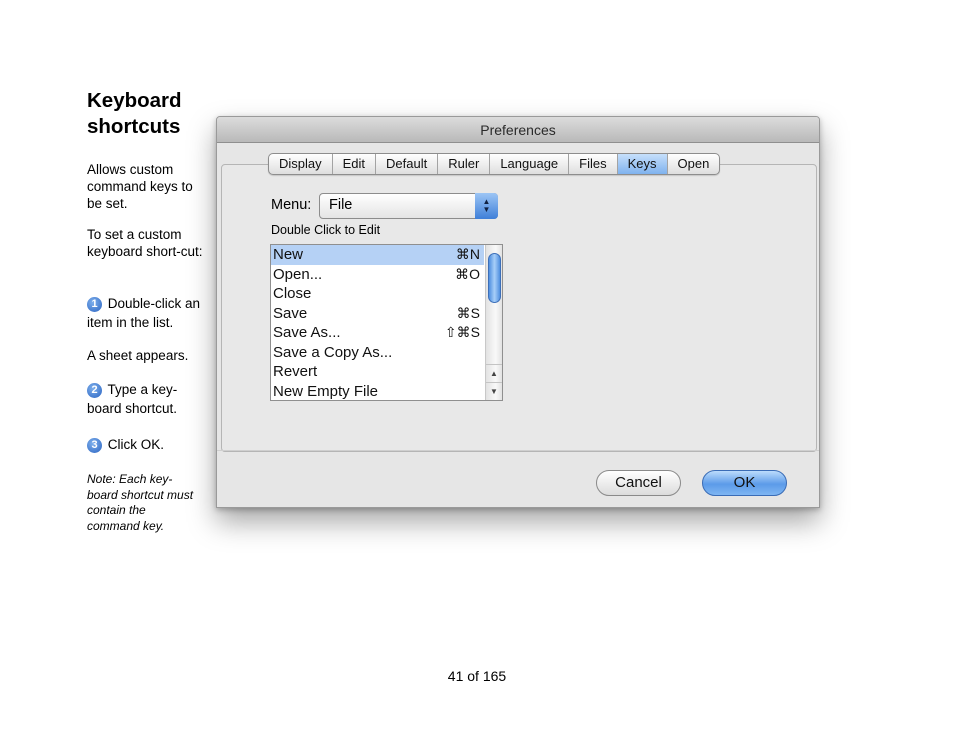 The width and height of the screenshot is (954, 738). Describe the element at coordinates (694, 164) in the screenshot. I see `tab-open: Open` at that location.